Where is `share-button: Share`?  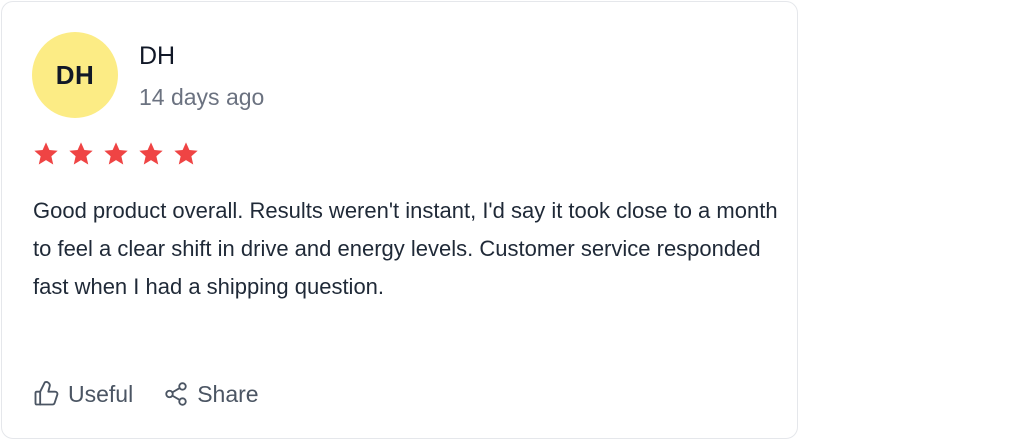 share-button: Share is located at coordinates (211, 394).